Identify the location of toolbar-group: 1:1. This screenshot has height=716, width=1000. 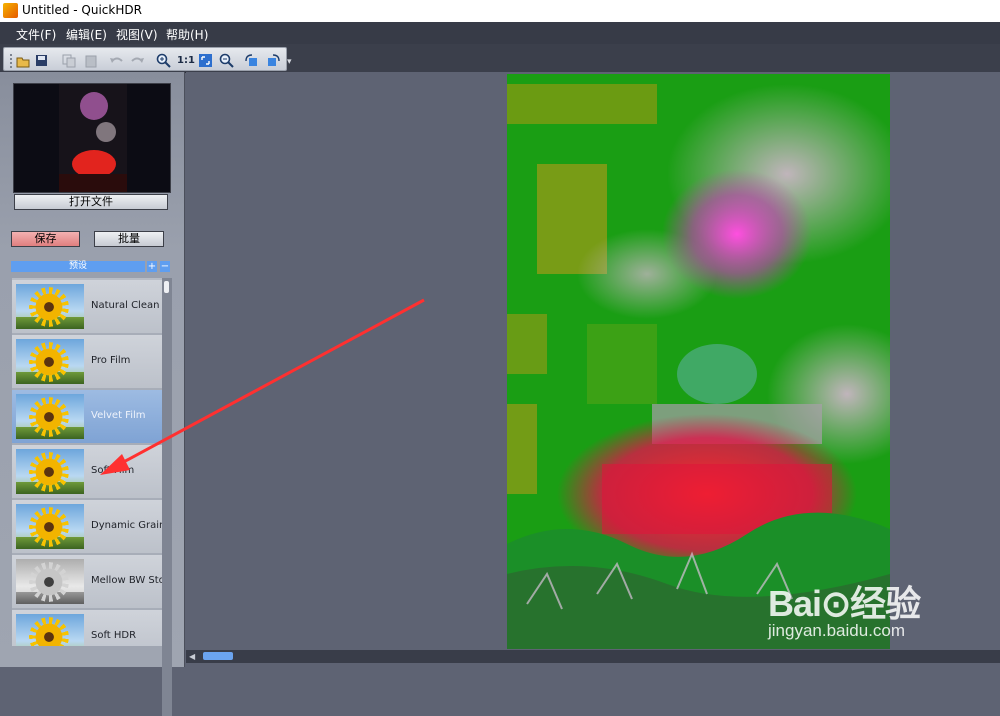
(145, 59).